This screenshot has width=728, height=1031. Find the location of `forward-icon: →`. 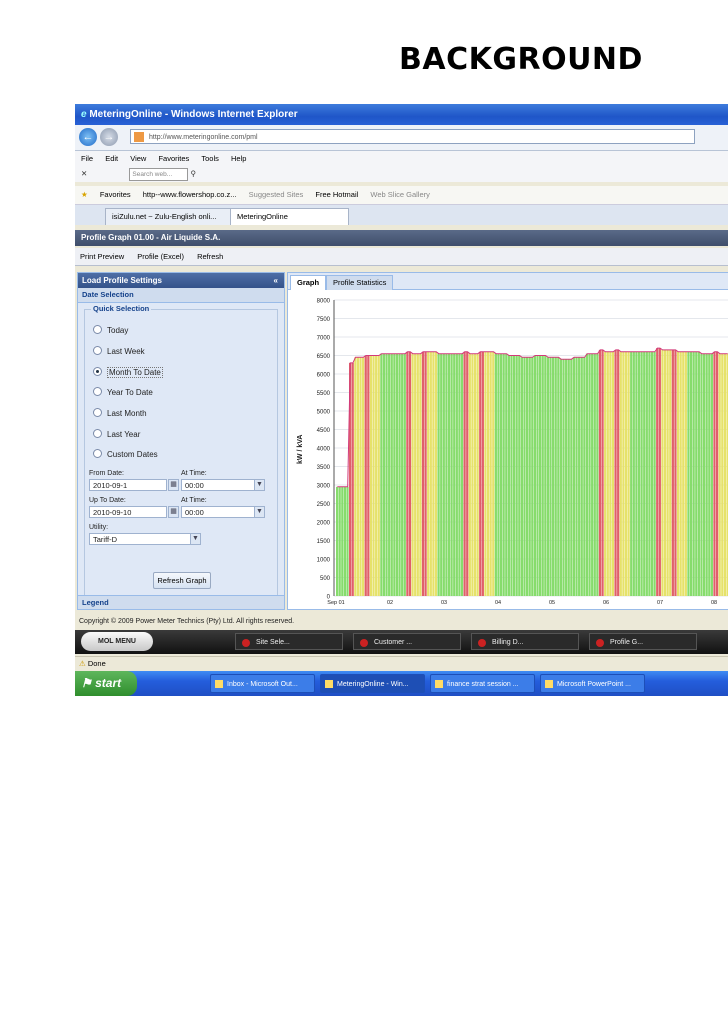

forward-icon: → is located at coordinates (109, 137).